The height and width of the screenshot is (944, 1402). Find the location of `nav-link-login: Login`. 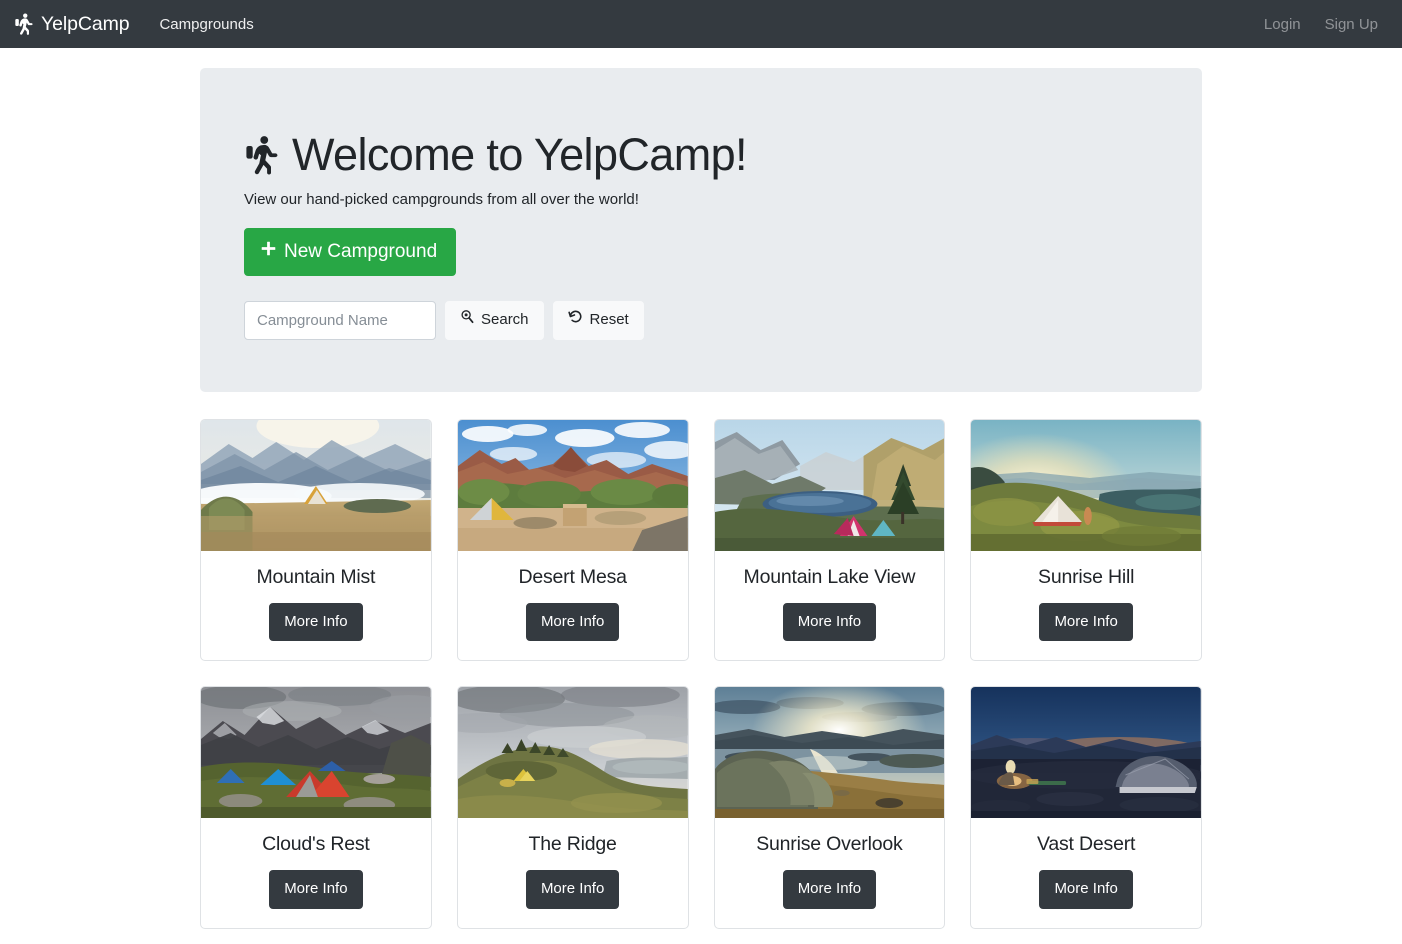

nav-link-login: Login is located at coordinates (1282, 24).